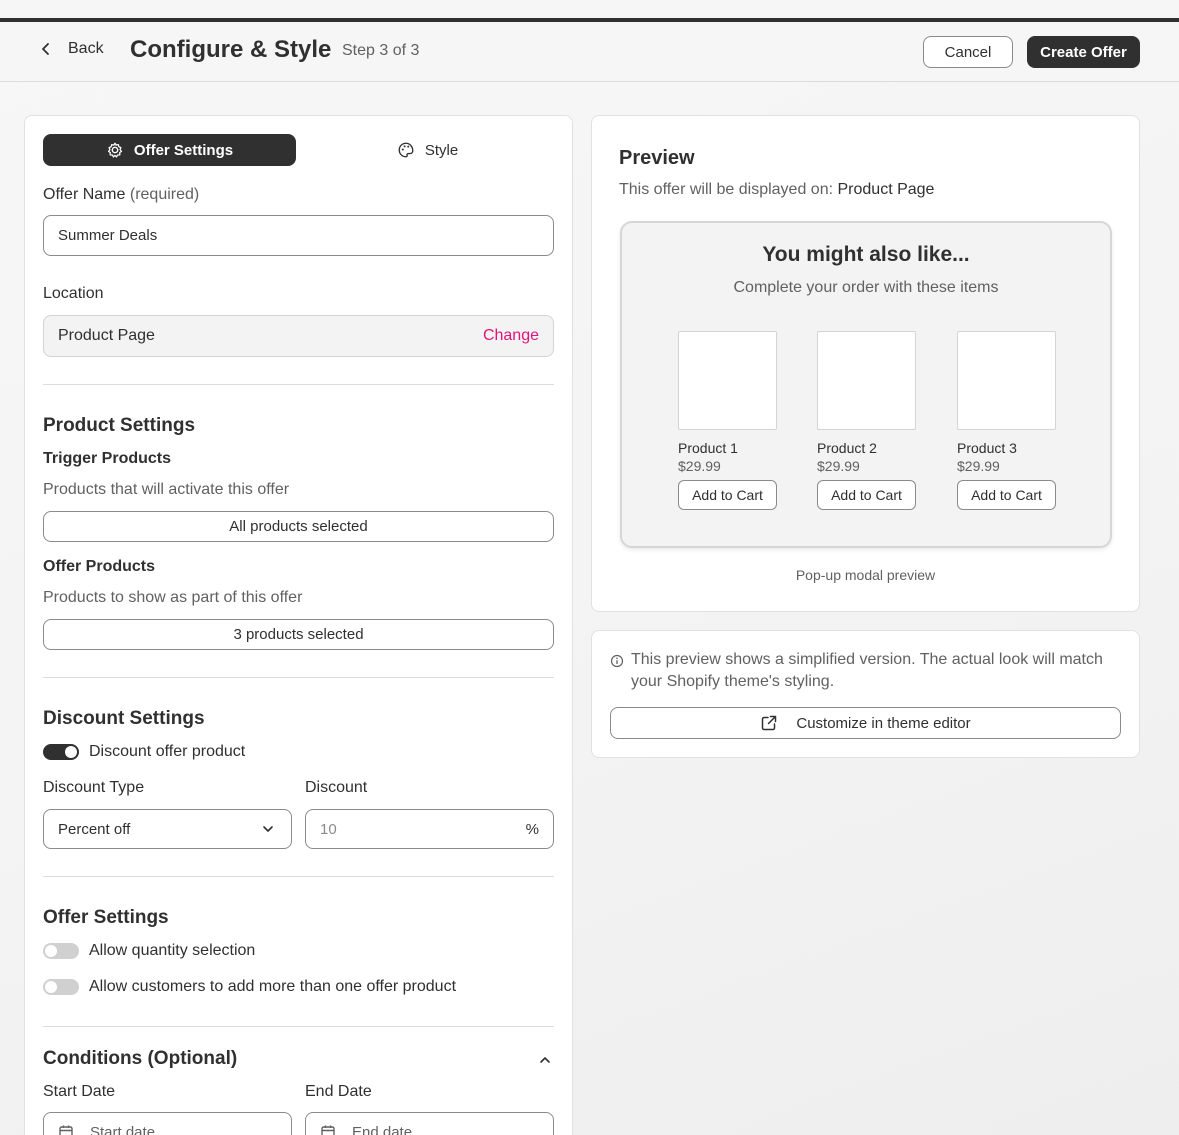  I want to click on tab-offer-settings: Offer Settings, so click(169, 150).